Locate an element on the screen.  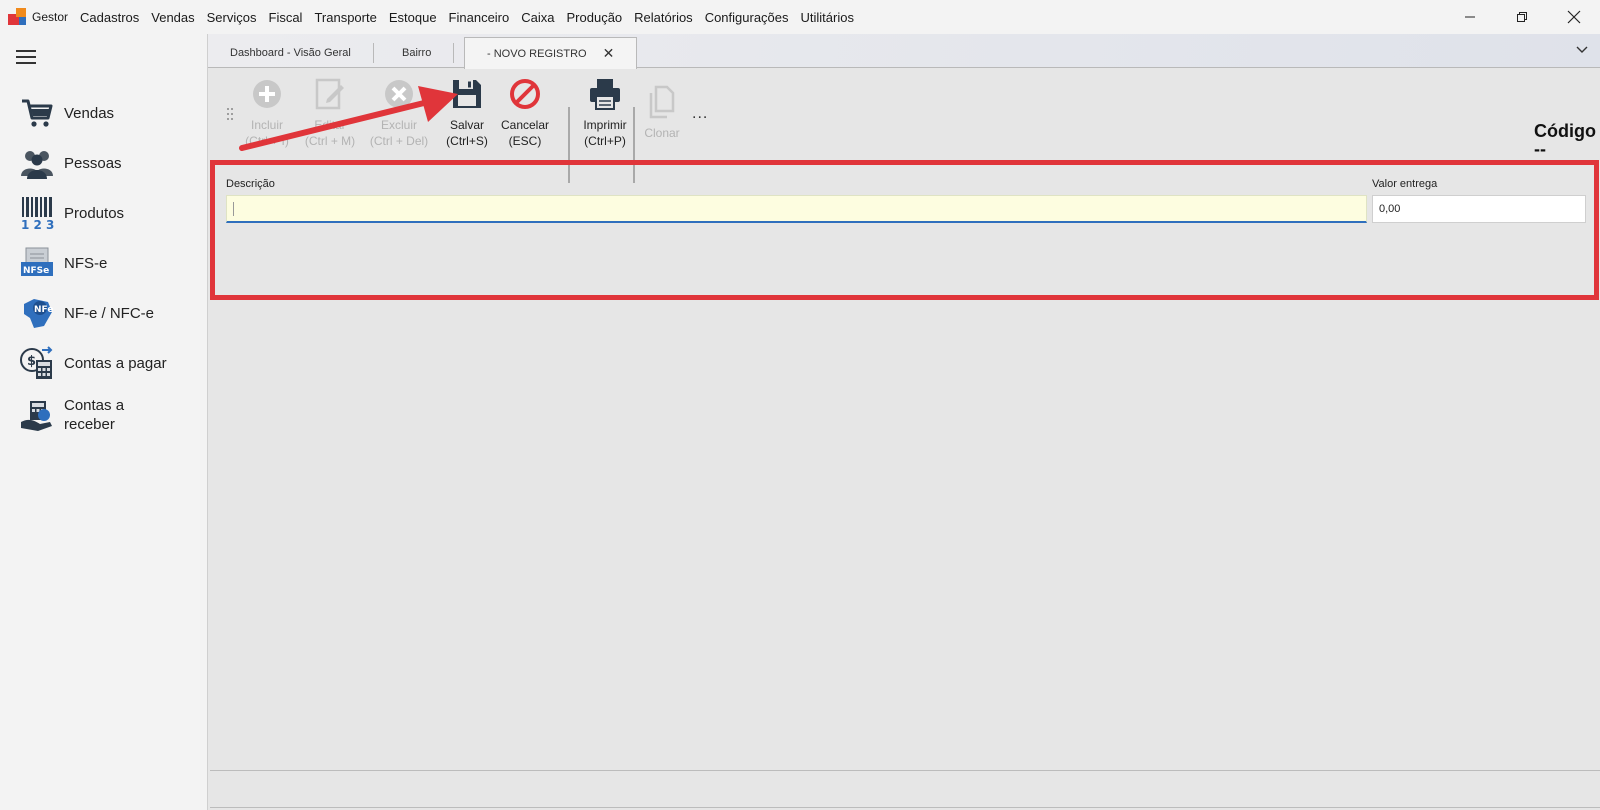
nfse-icon: NFSe is located at coordinates (37, 261).